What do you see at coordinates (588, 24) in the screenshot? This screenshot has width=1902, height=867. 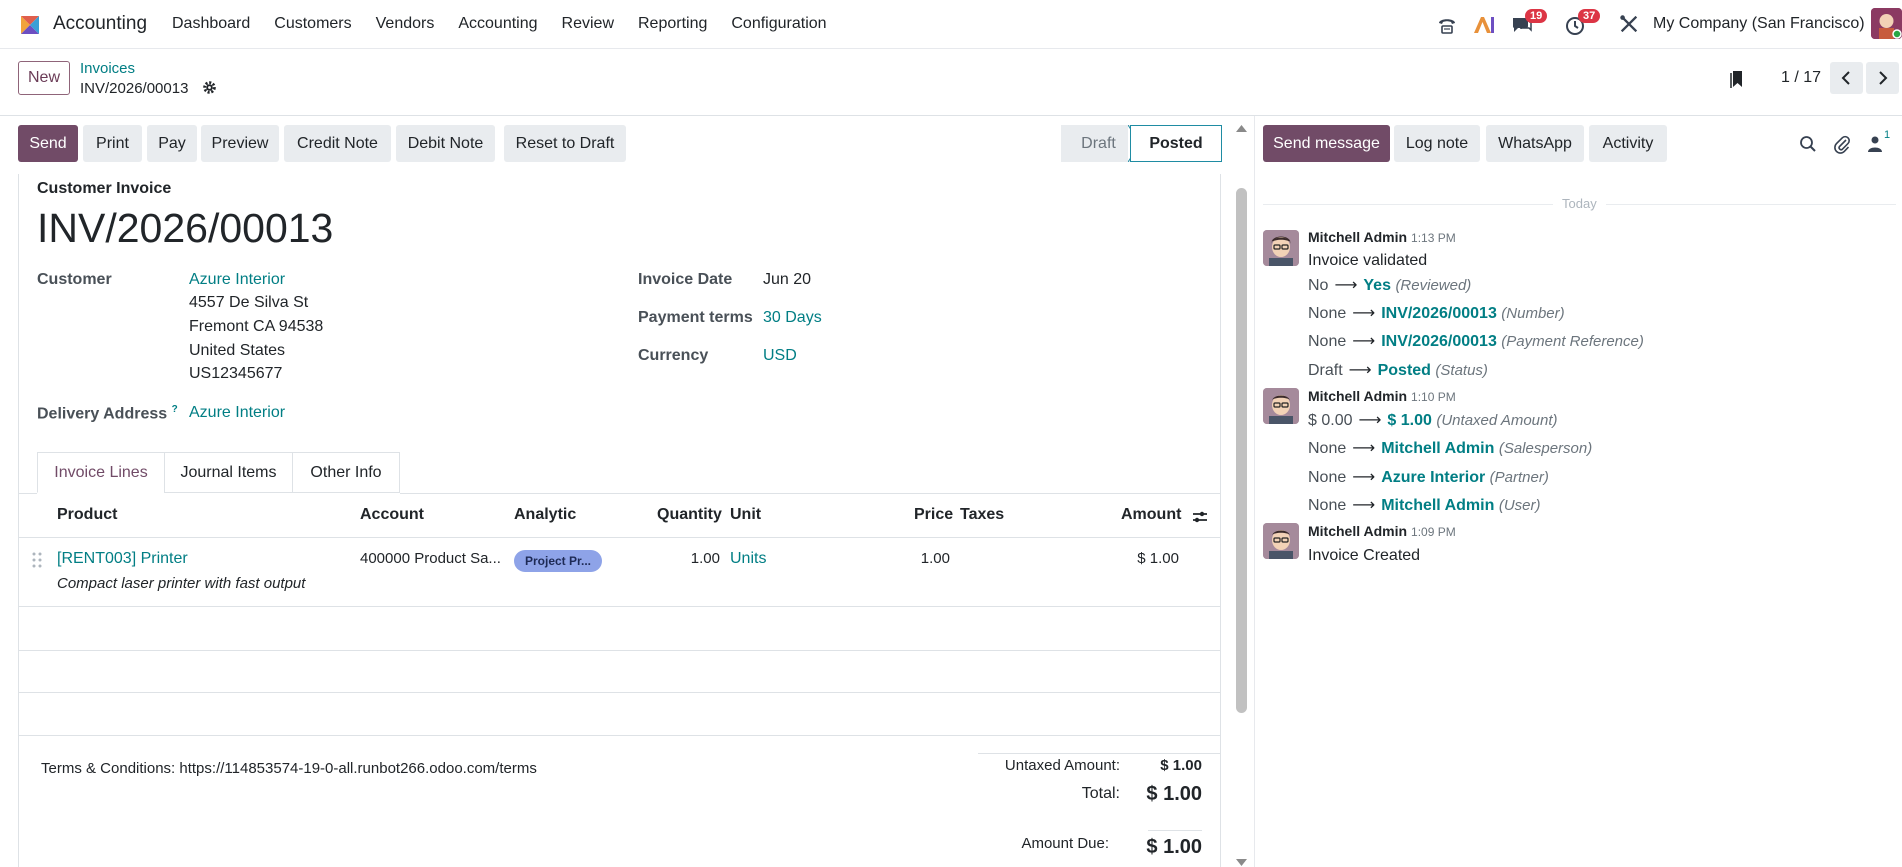 I see `menu-review: Review` at bounding box center [588, 24].